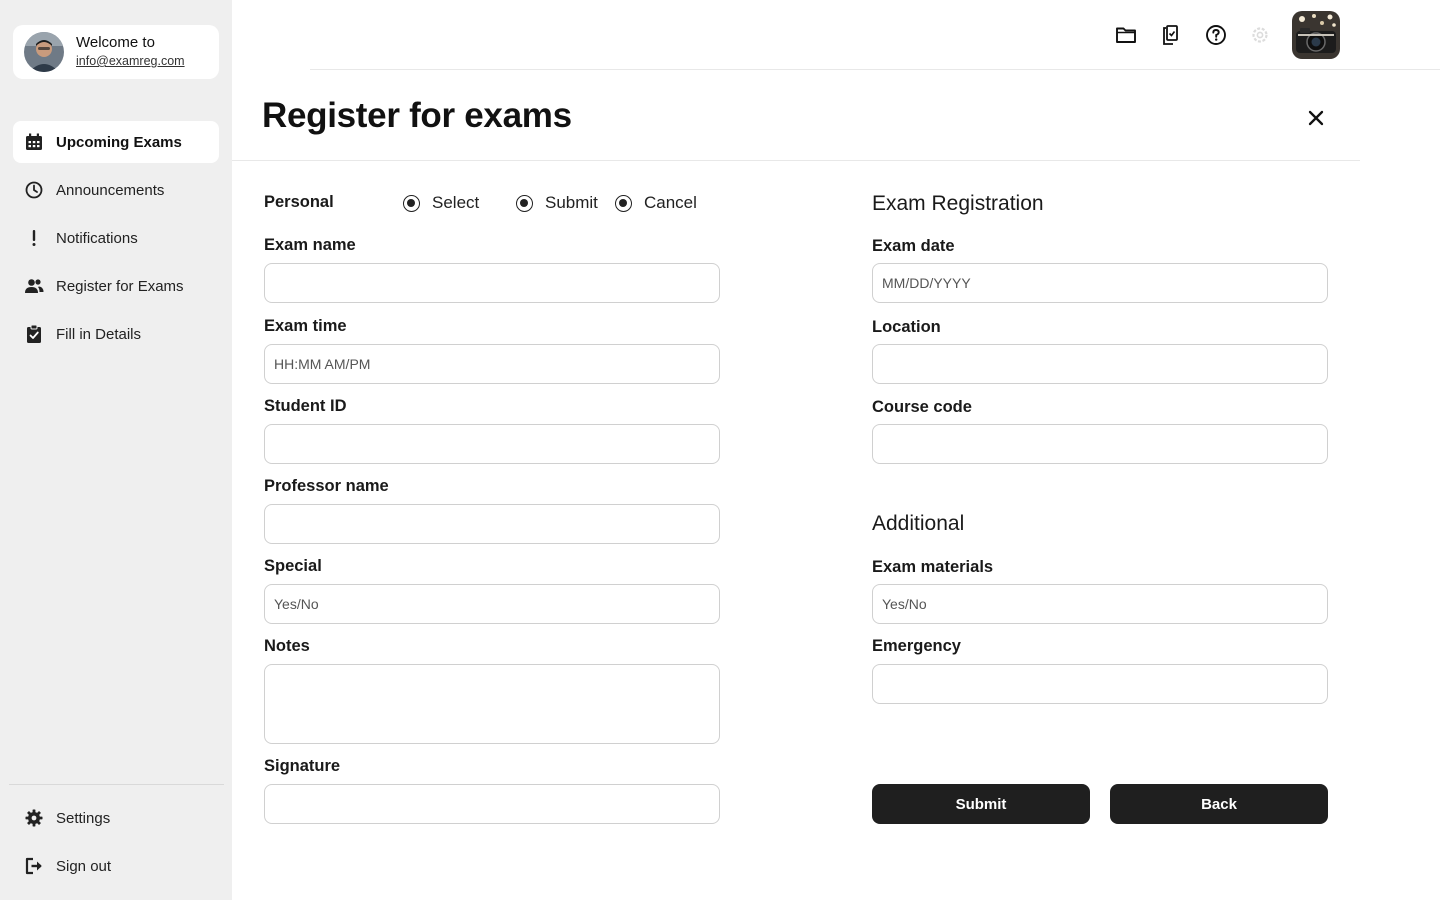 The height and width of the screenshot is (900, 1440). I want to click on exam-materials-label: Exam materials, so click(933, 567).